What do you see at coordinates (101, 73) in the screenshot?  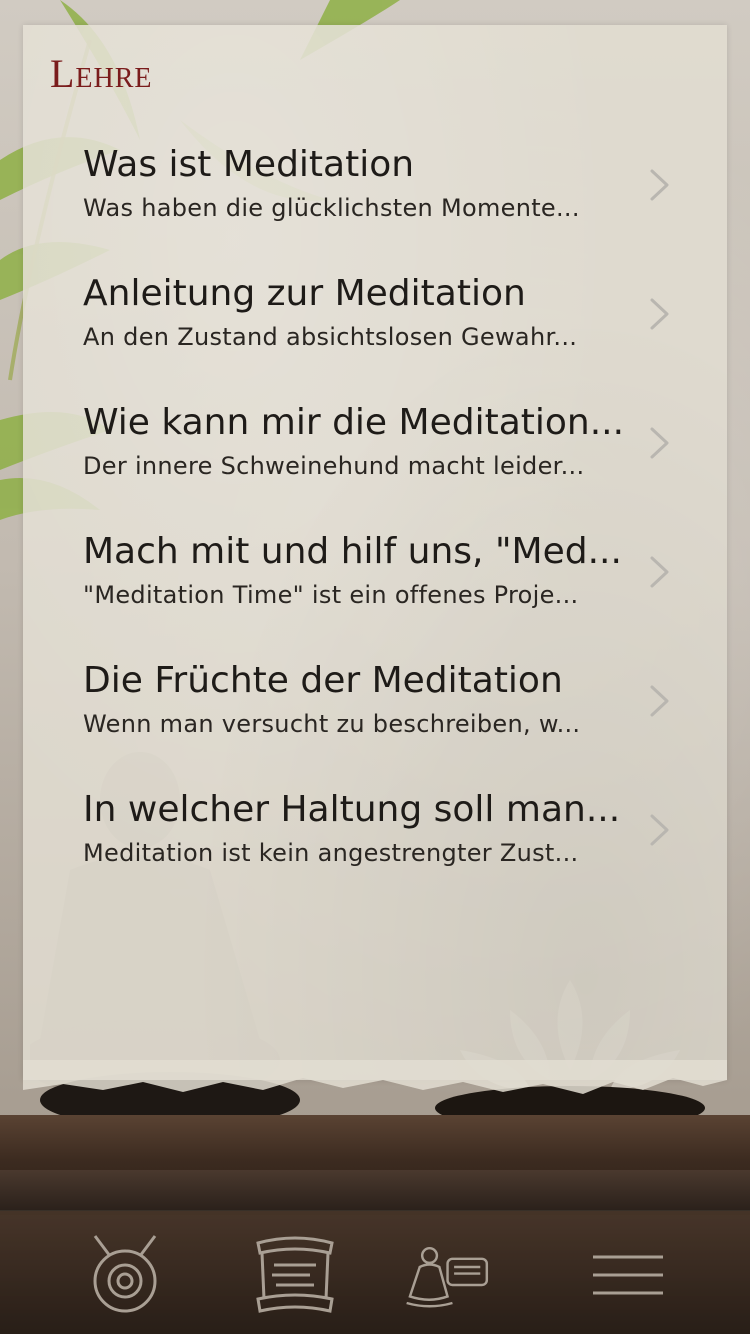 I see `section-title: Lehre` at bounding box center [101, 73].